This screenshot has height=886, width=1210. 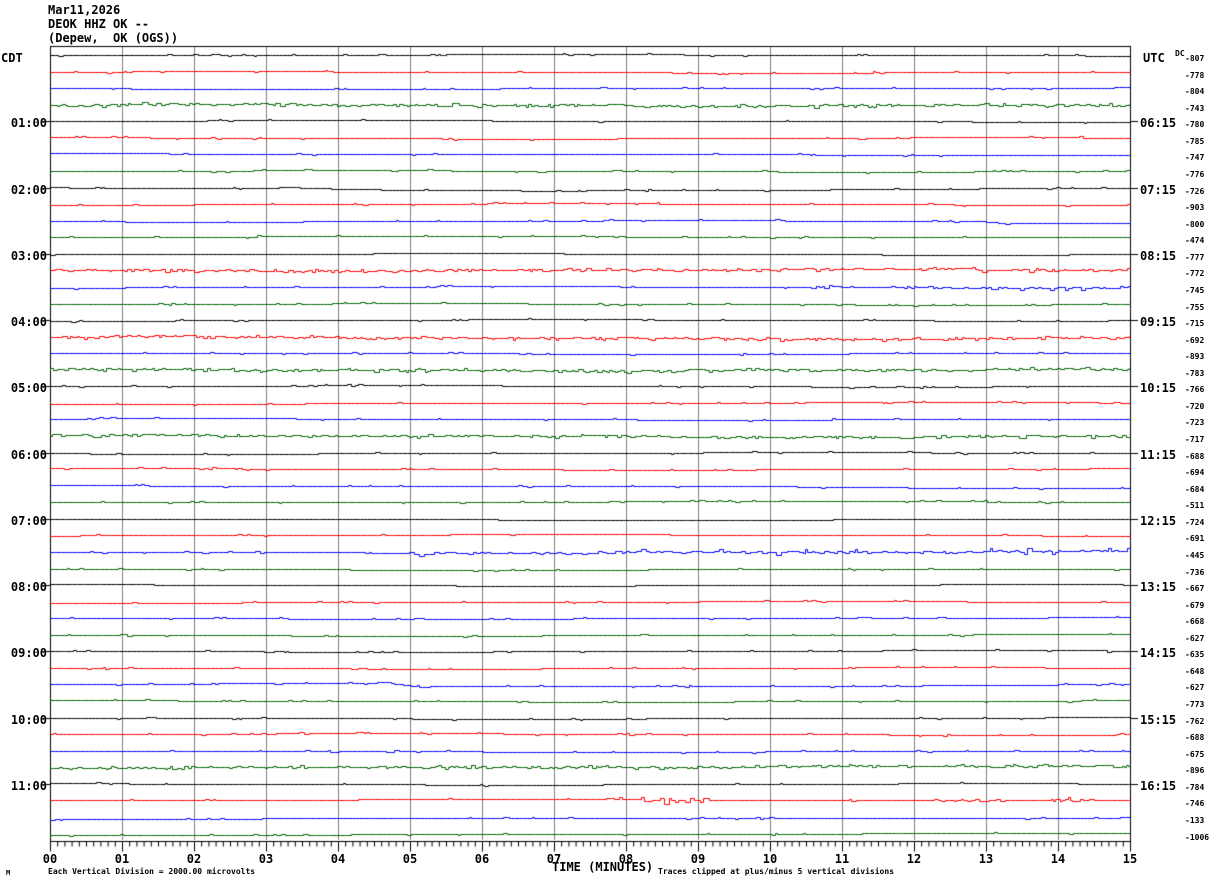 I want to click on cdt-hour-label: 11:00, so click(x=28, y=786).